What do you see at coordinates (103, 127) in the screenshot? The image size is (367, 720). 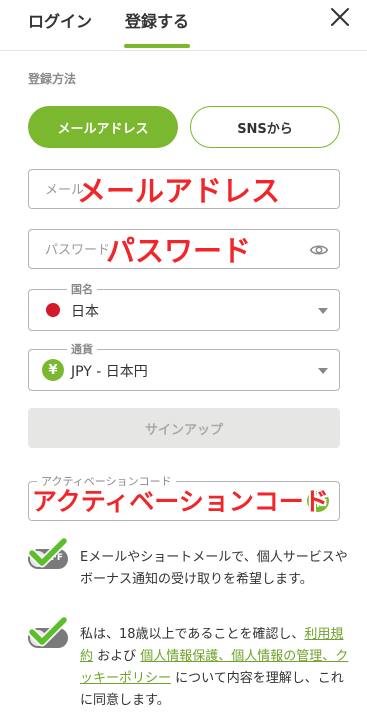 I see `method-email-button: メールアドレス` at bounding box center [103, 127].